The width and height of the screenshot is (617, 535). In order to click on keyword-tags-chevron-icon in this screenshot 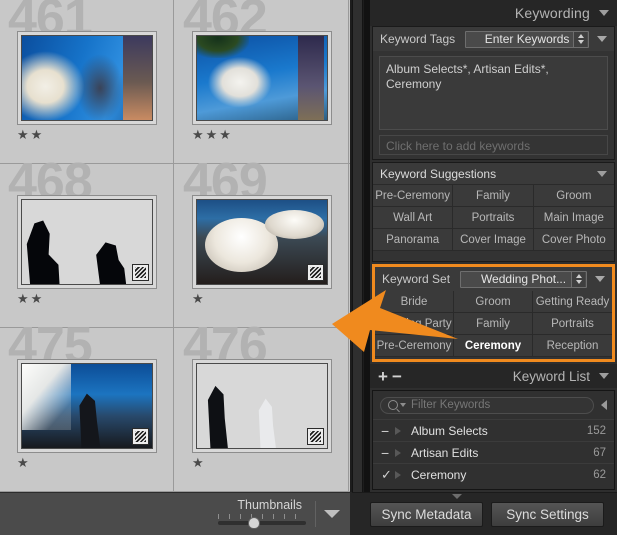, I will do `click(602, 39)`.